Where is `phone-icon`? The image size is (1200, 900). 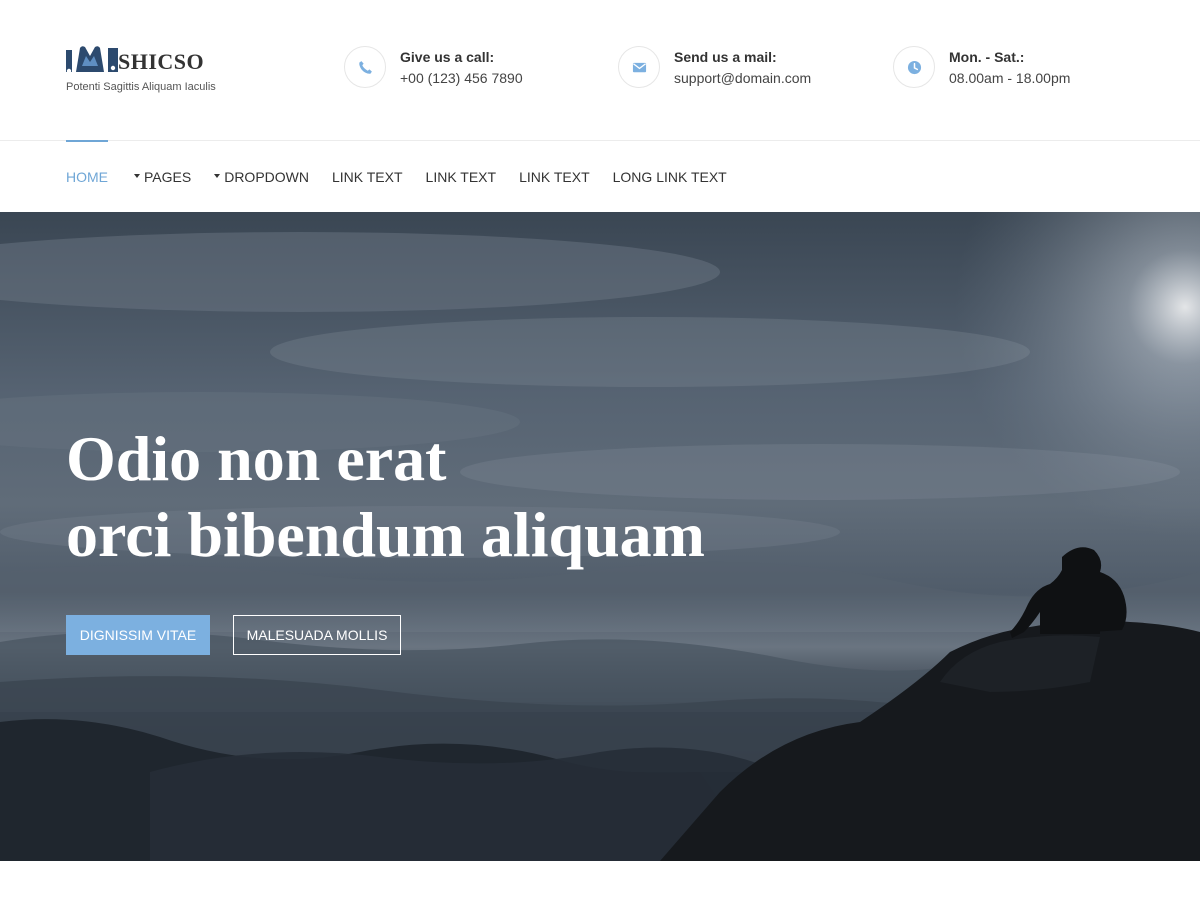 phone-icon is located at coordinates (365, 67).